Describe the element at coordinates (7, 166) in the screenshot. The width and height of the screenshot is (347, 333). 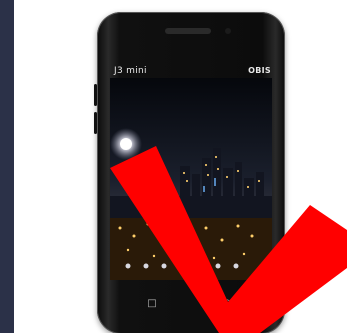
I see `left-frame-strip` at that location.